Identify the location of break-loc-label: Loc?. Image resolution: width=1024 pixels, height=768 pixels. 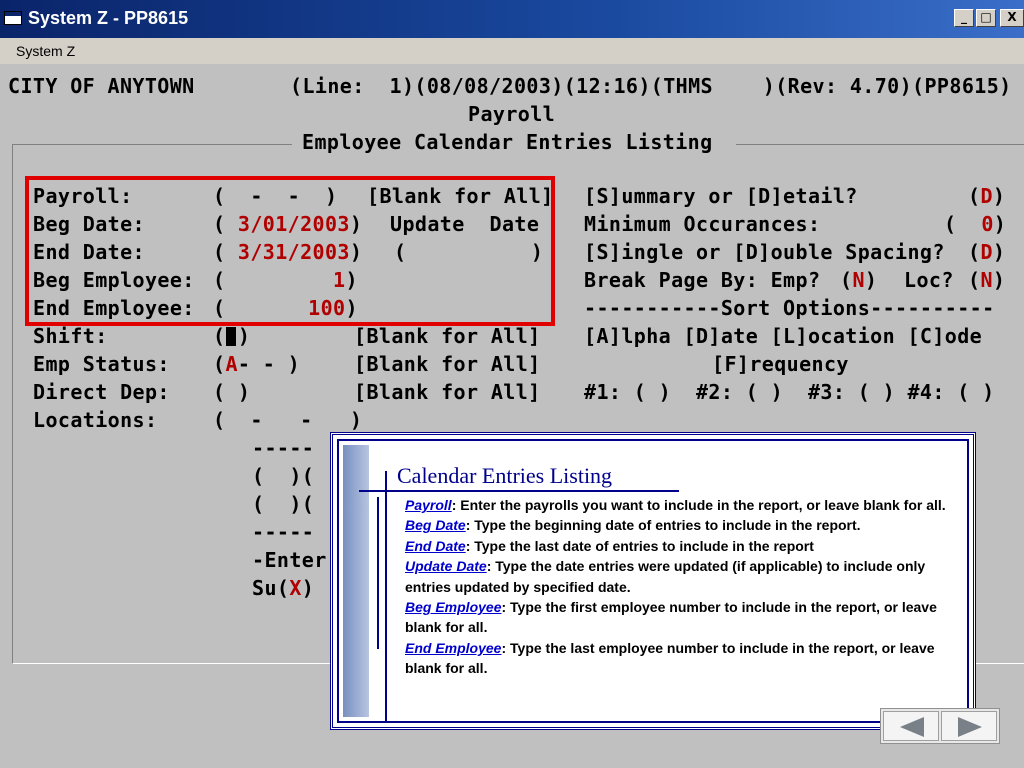
(929, 280).